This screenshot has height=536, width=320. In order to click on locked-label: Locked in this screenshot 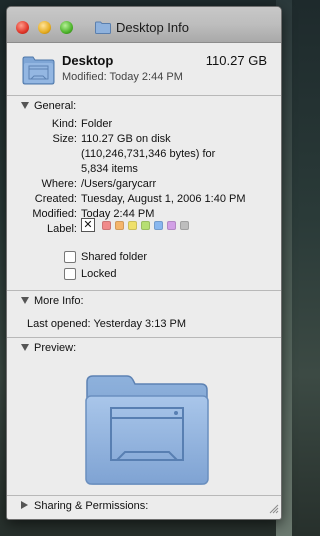, I will do `click(99, 274)`.